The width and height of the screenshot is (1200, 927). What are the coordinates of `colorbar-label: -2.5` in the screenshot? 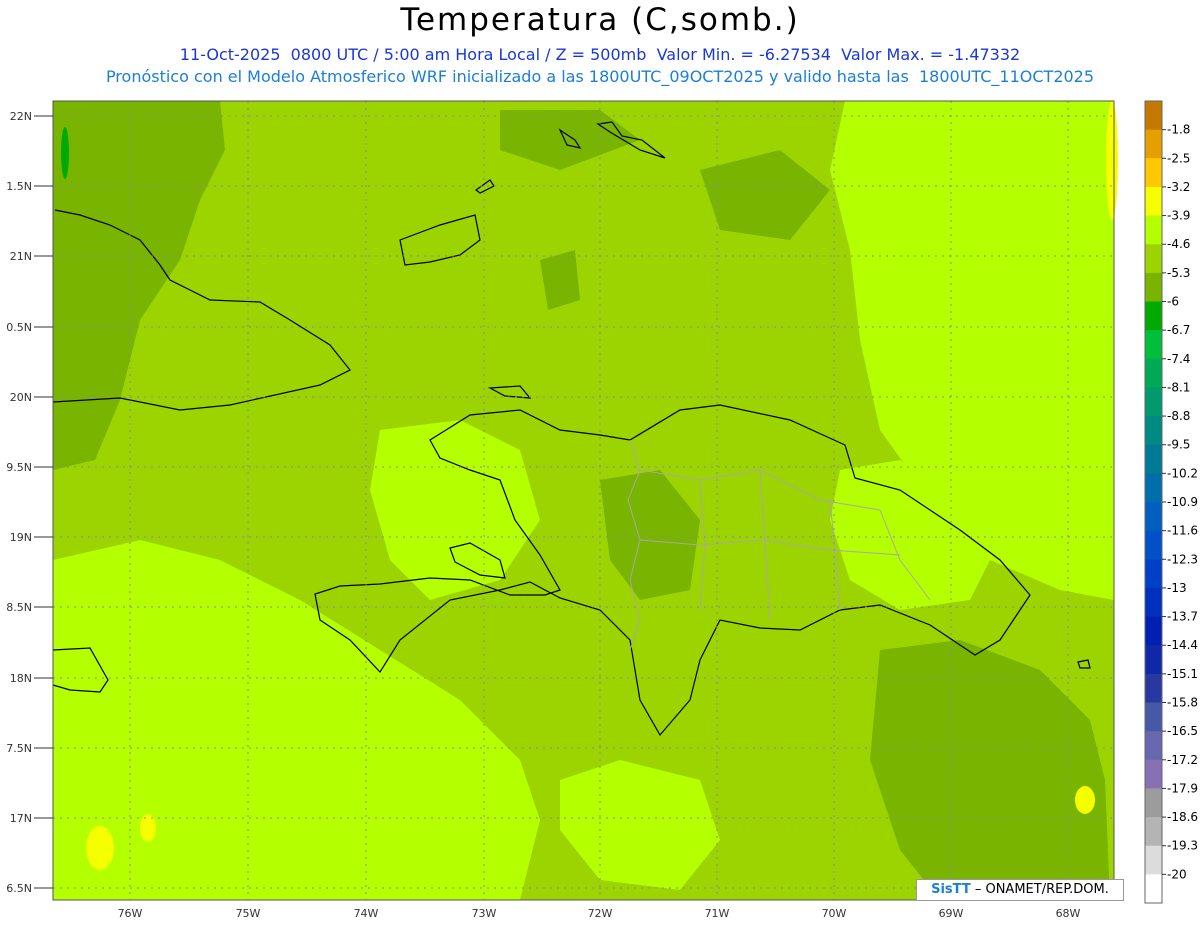 It's located at (1178, 158).